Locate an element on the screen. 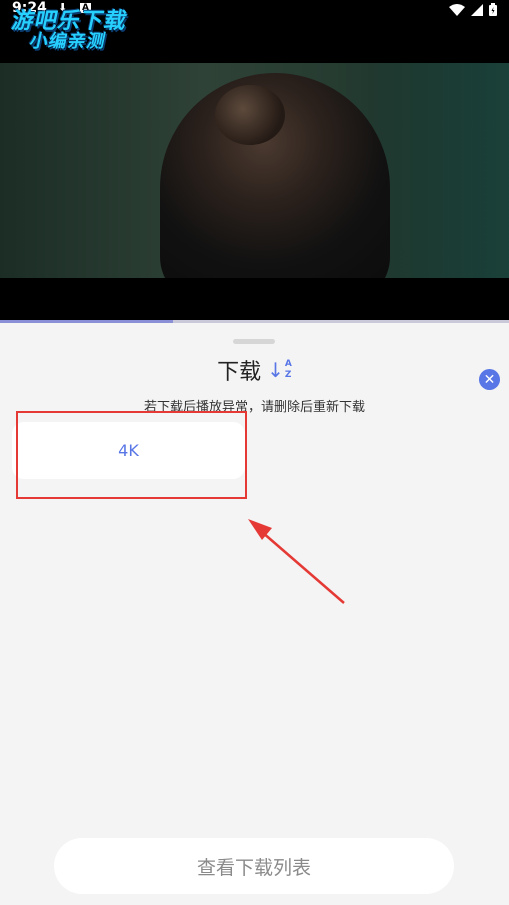  video-background-glow is located at coordinates (439, 170).